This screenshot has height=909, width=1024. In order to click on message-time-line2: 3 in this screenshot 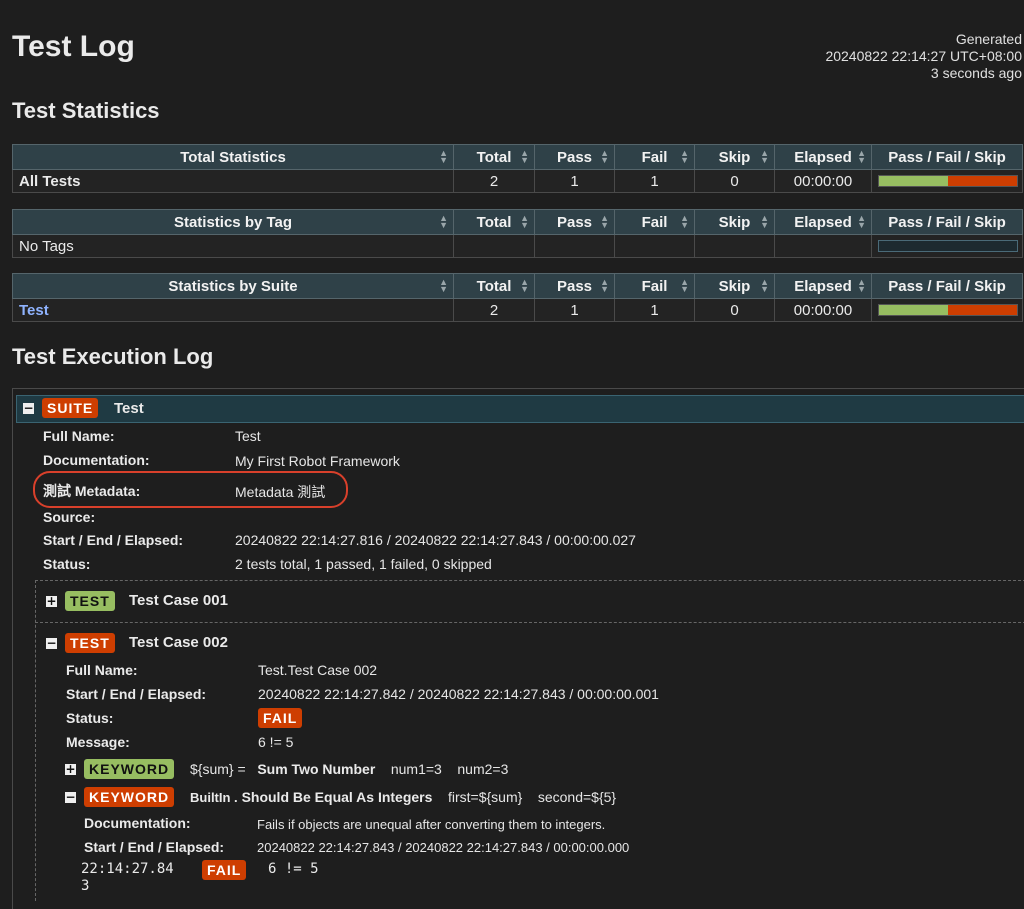, I will do `click(85, 886)`.